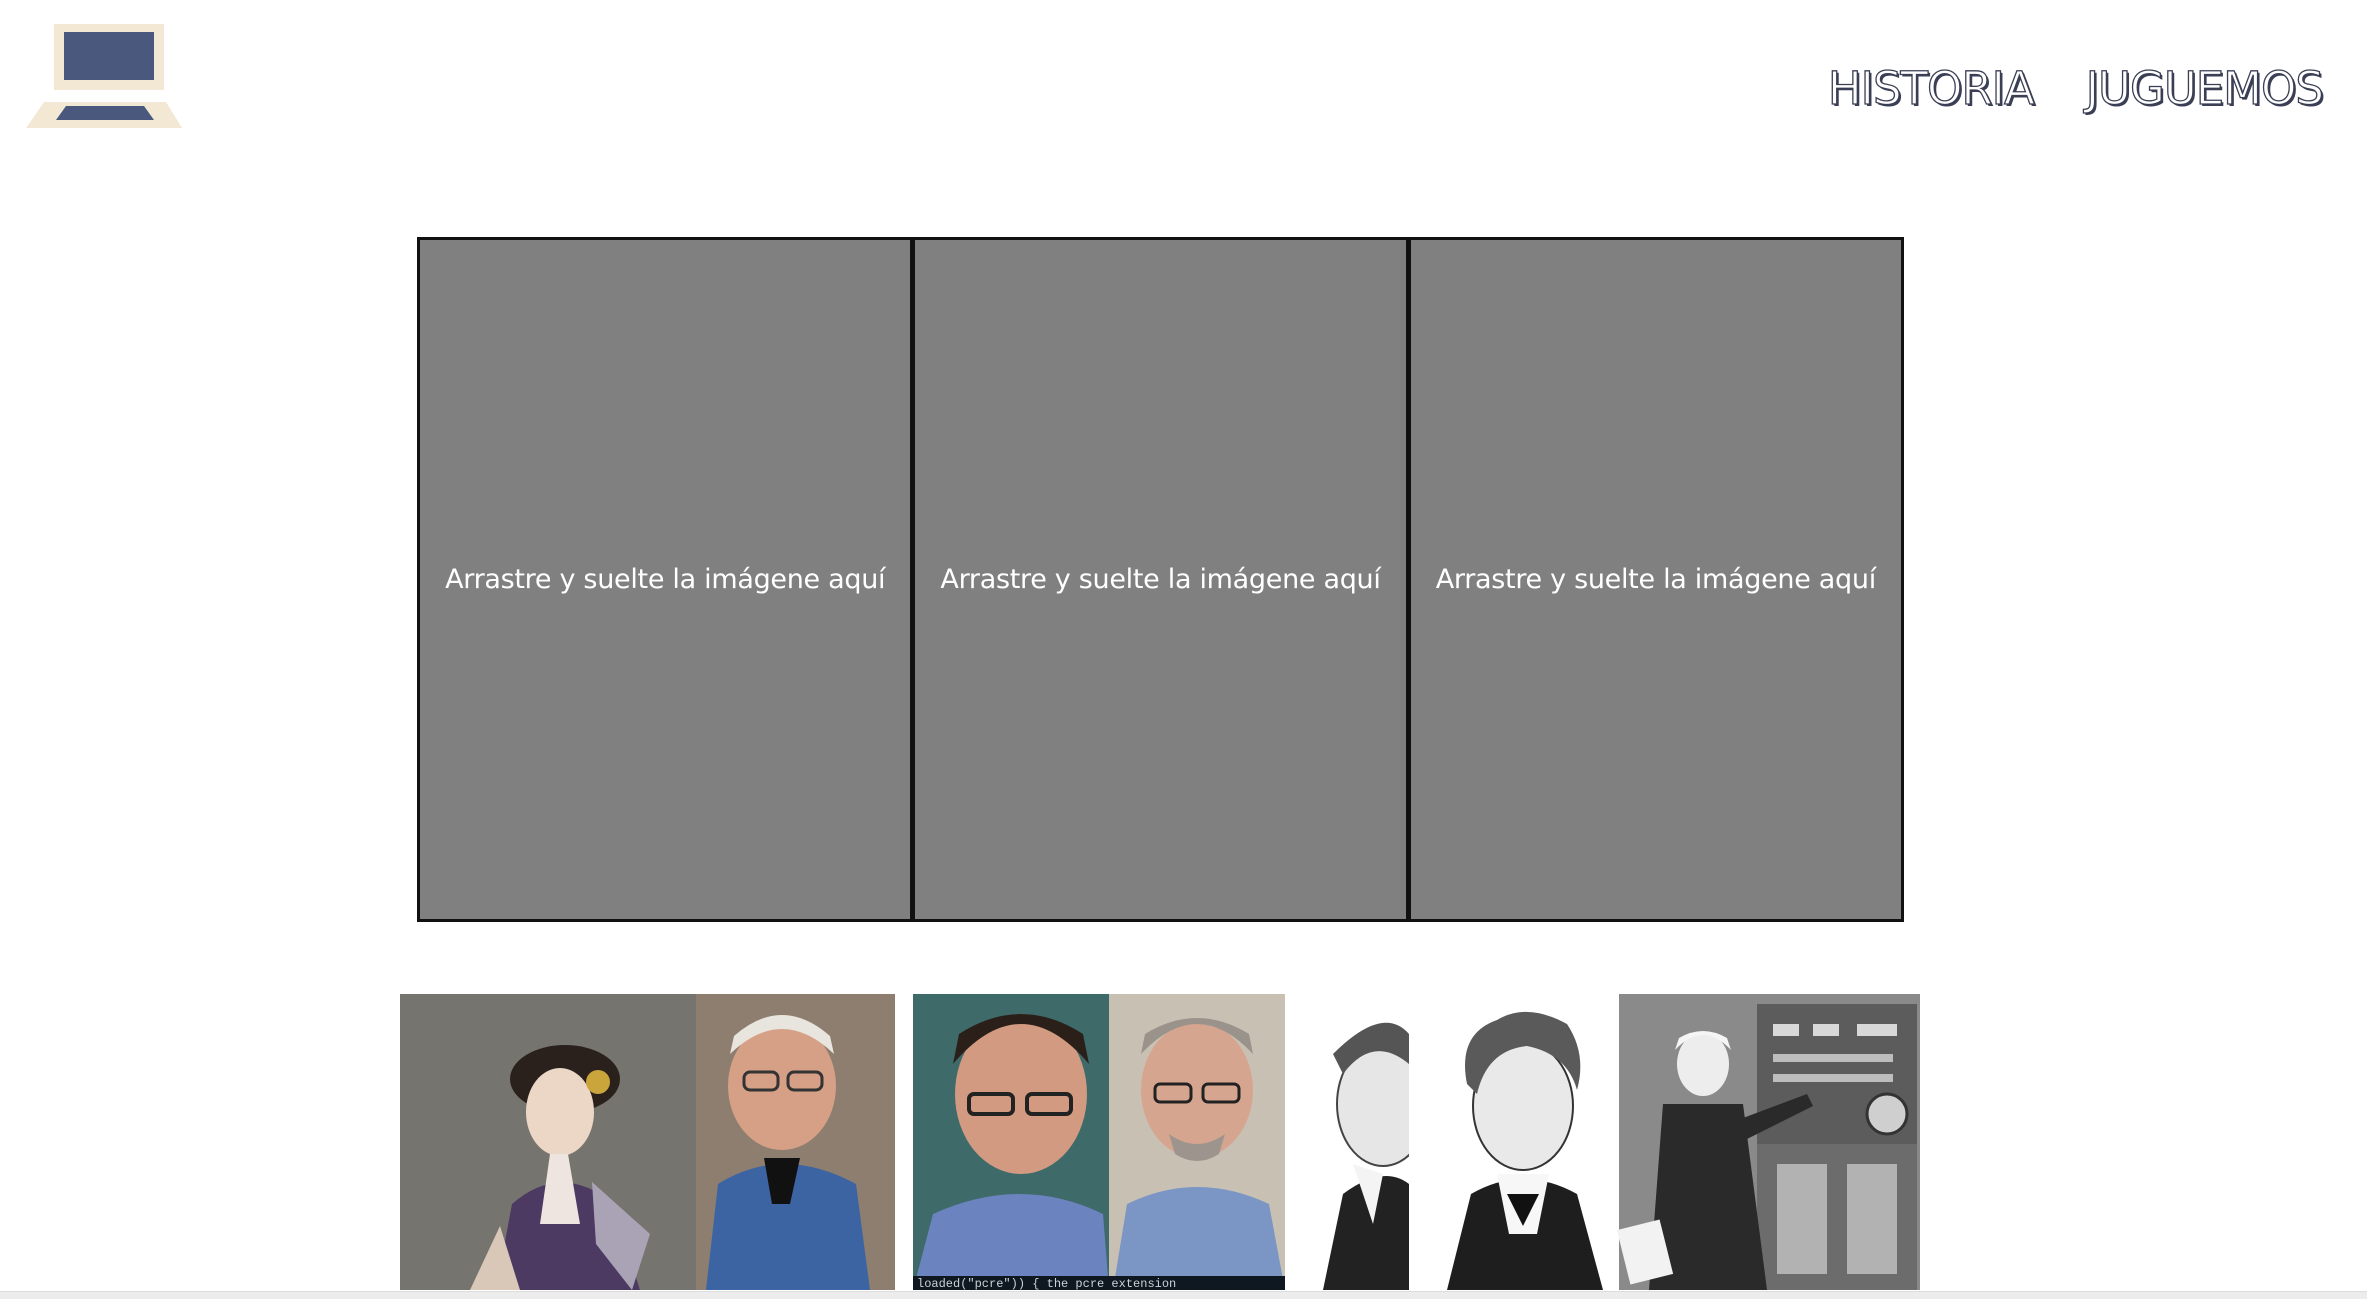 This screenshot has width=2367, height=1299. Describe the element at coordinates (1183, 1295) in the screenshot. I see `horizontal-scrollbar` at that location.